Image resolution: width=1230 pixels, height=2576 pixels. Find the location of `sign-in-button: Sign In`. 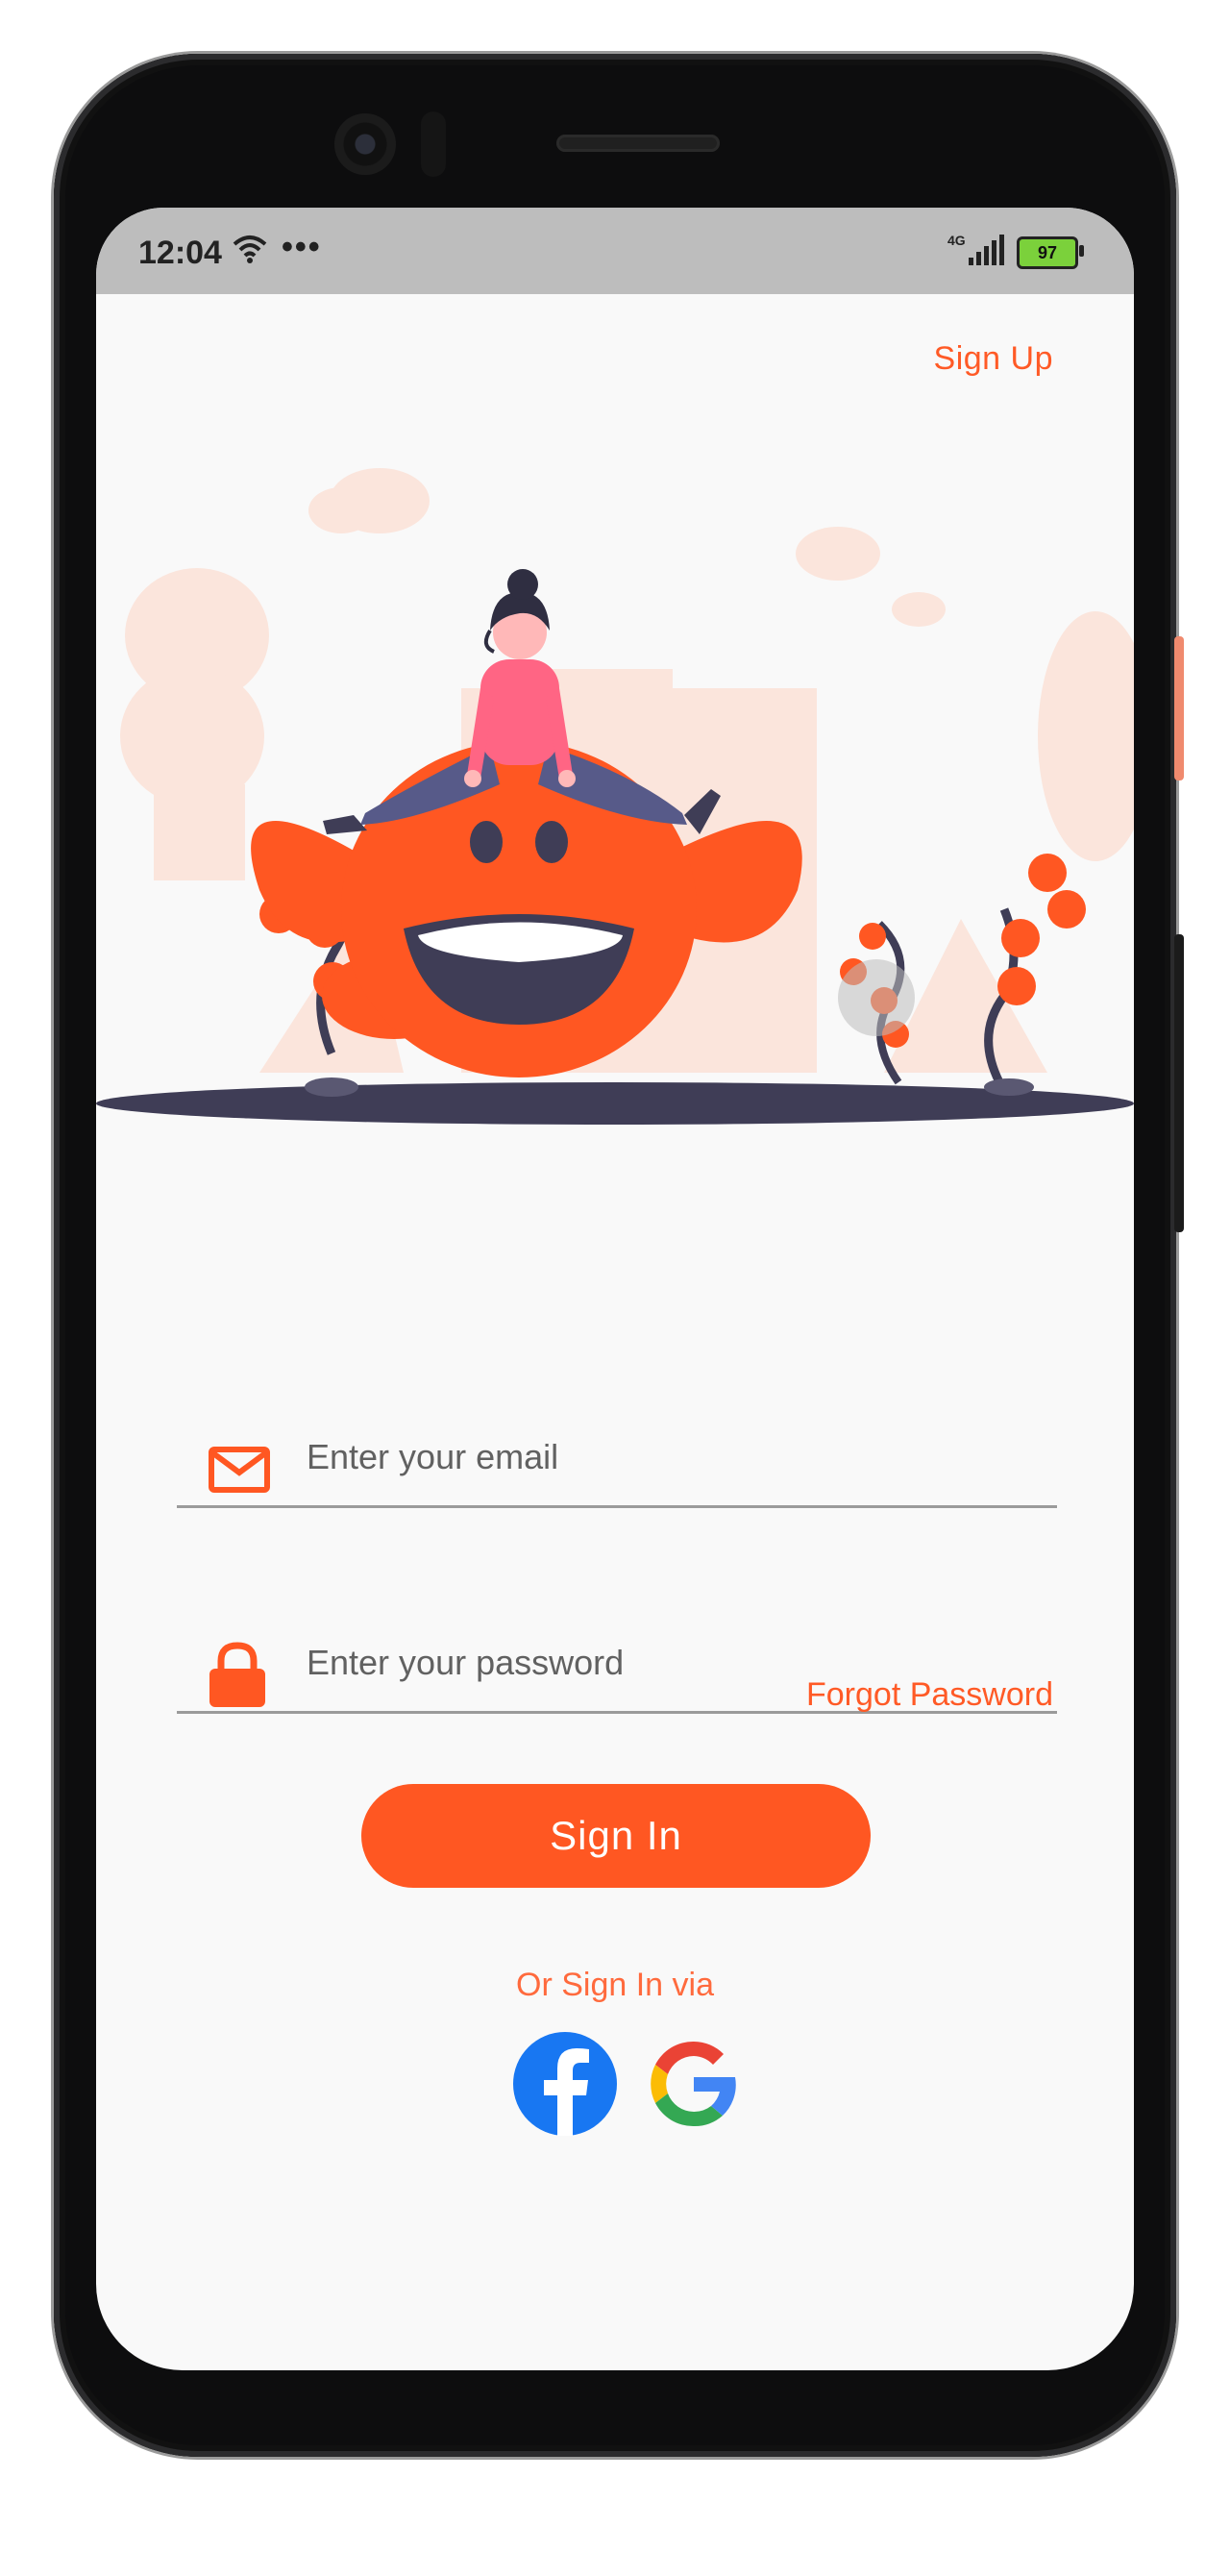

sign-in-button: Sign In is located at coordinates (616, 1836).